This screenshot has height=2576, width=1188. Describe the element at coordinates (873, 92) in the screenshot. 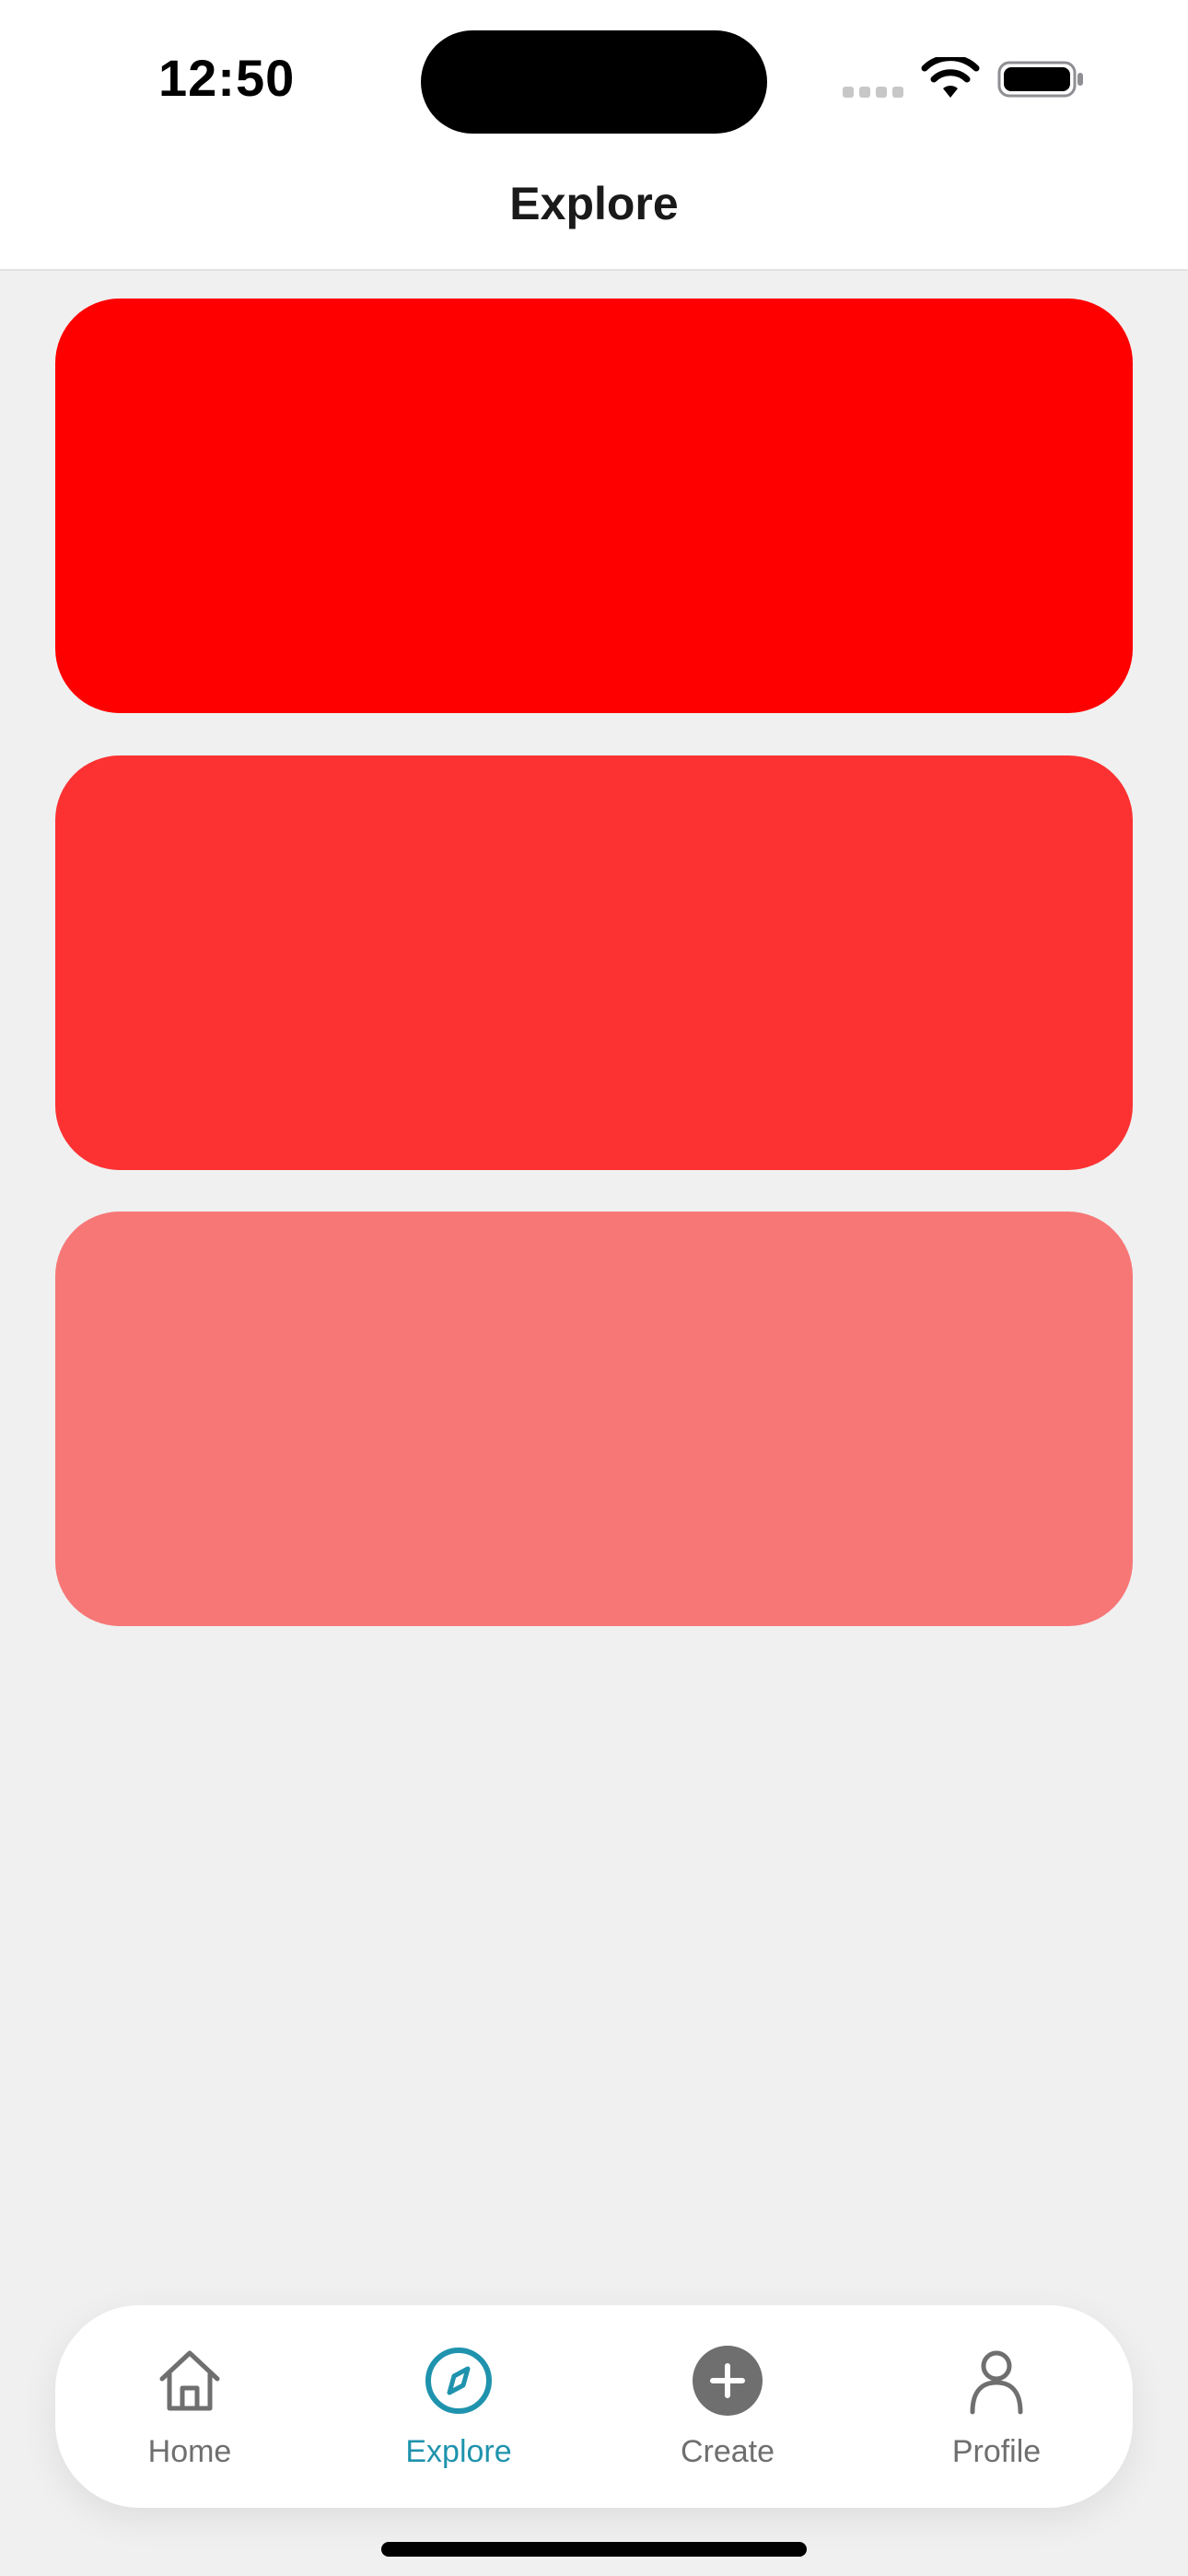

I see `signal-icon` at that location.